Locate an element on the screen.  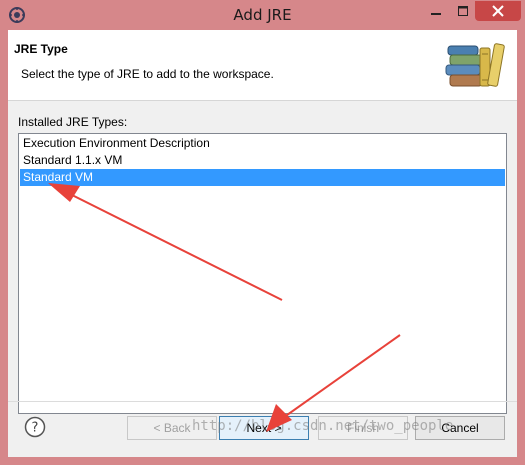
close-button is located at coordinates (498, 11).